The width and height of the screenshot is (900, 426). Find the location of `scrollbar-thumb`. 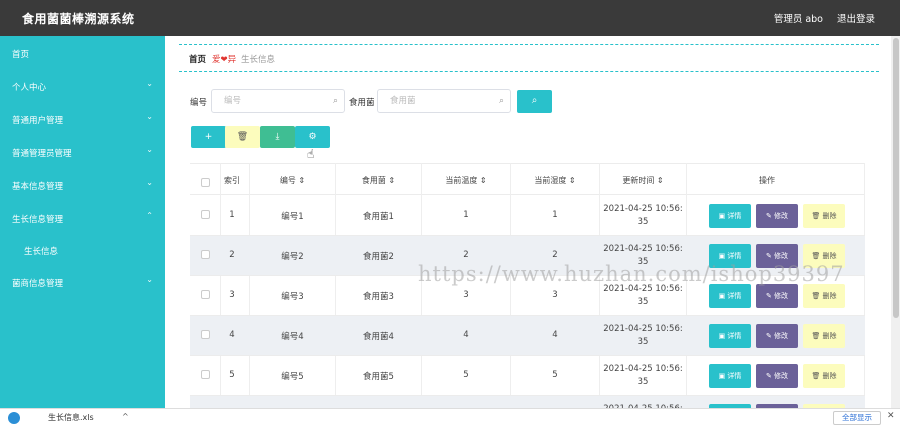

scrollbar-thumb is located at coordinates (896, 178).